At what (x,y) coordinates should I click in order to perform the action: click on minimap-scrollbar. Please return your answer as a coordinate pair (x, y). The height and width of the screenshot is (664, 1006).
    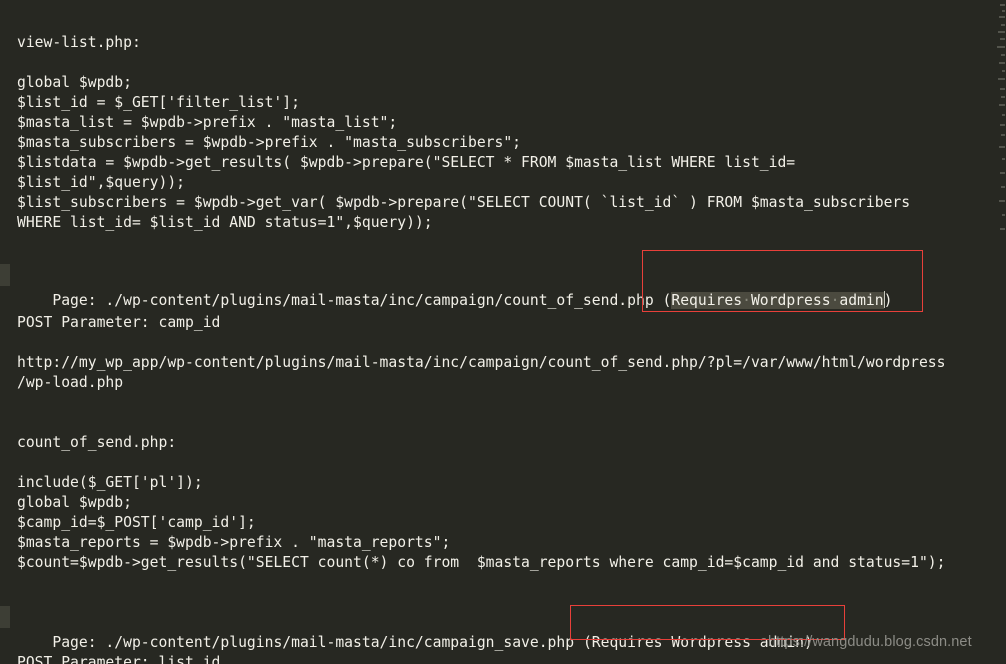
    Looking at the image, I should click on (1000, 332).